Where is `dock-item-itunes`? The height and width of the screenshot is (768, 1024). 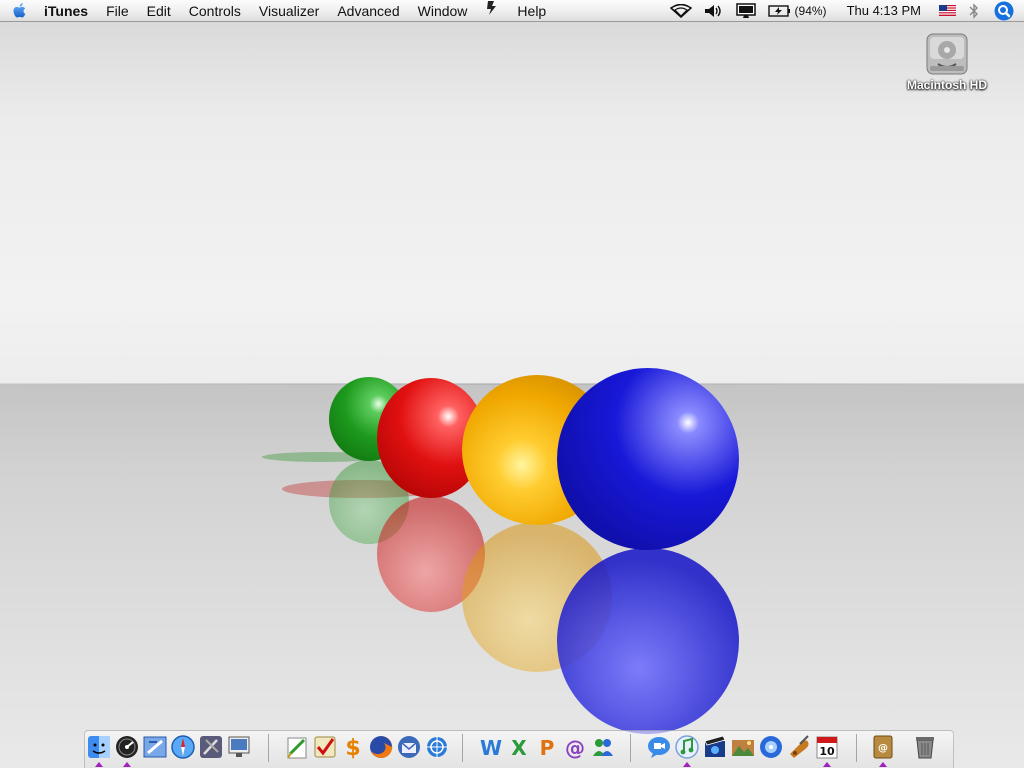
dock-item-itunes is located at coordinates (687, 747).